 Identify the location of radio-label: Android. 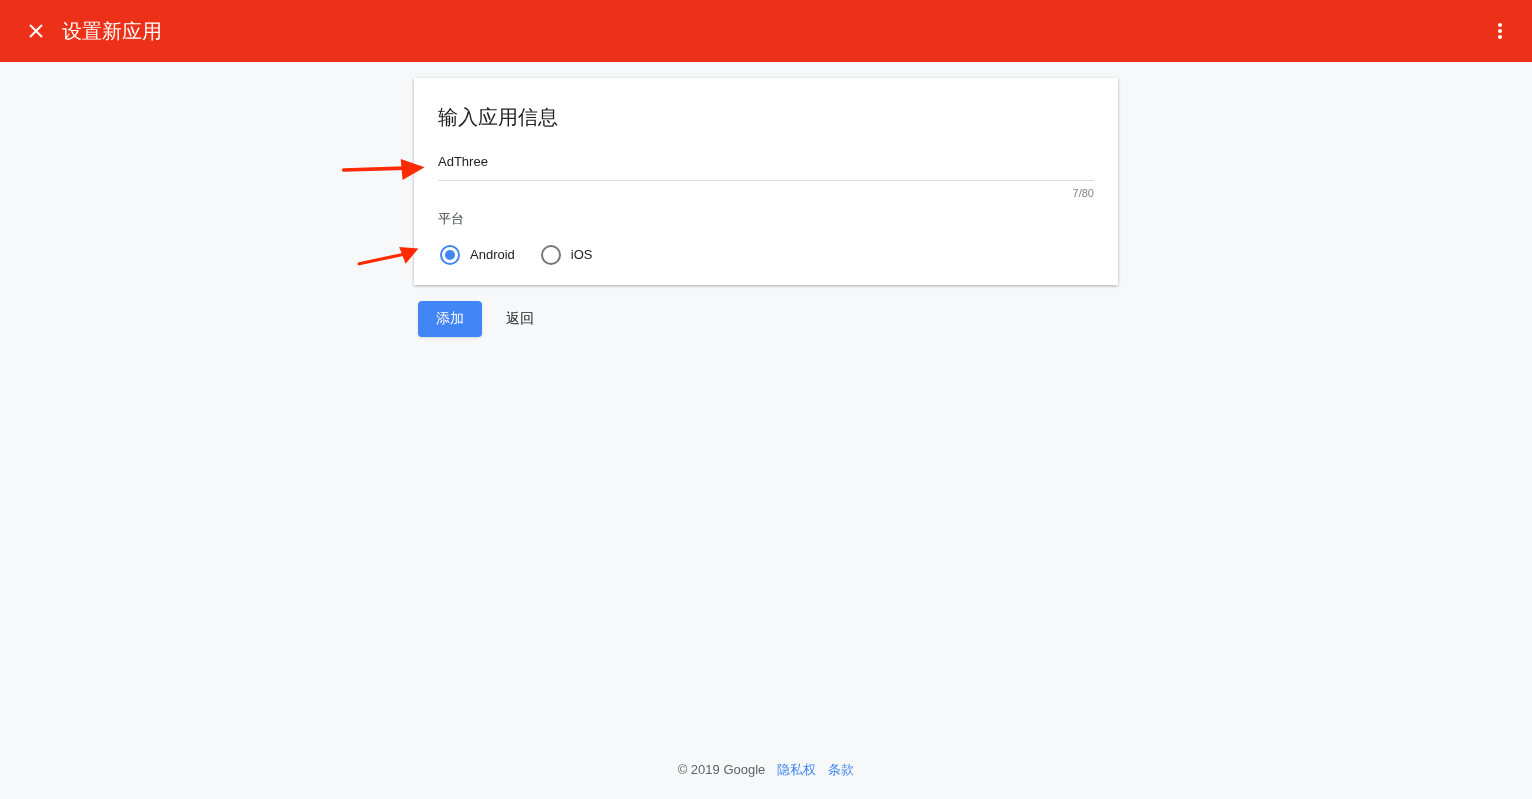
(492, 254).